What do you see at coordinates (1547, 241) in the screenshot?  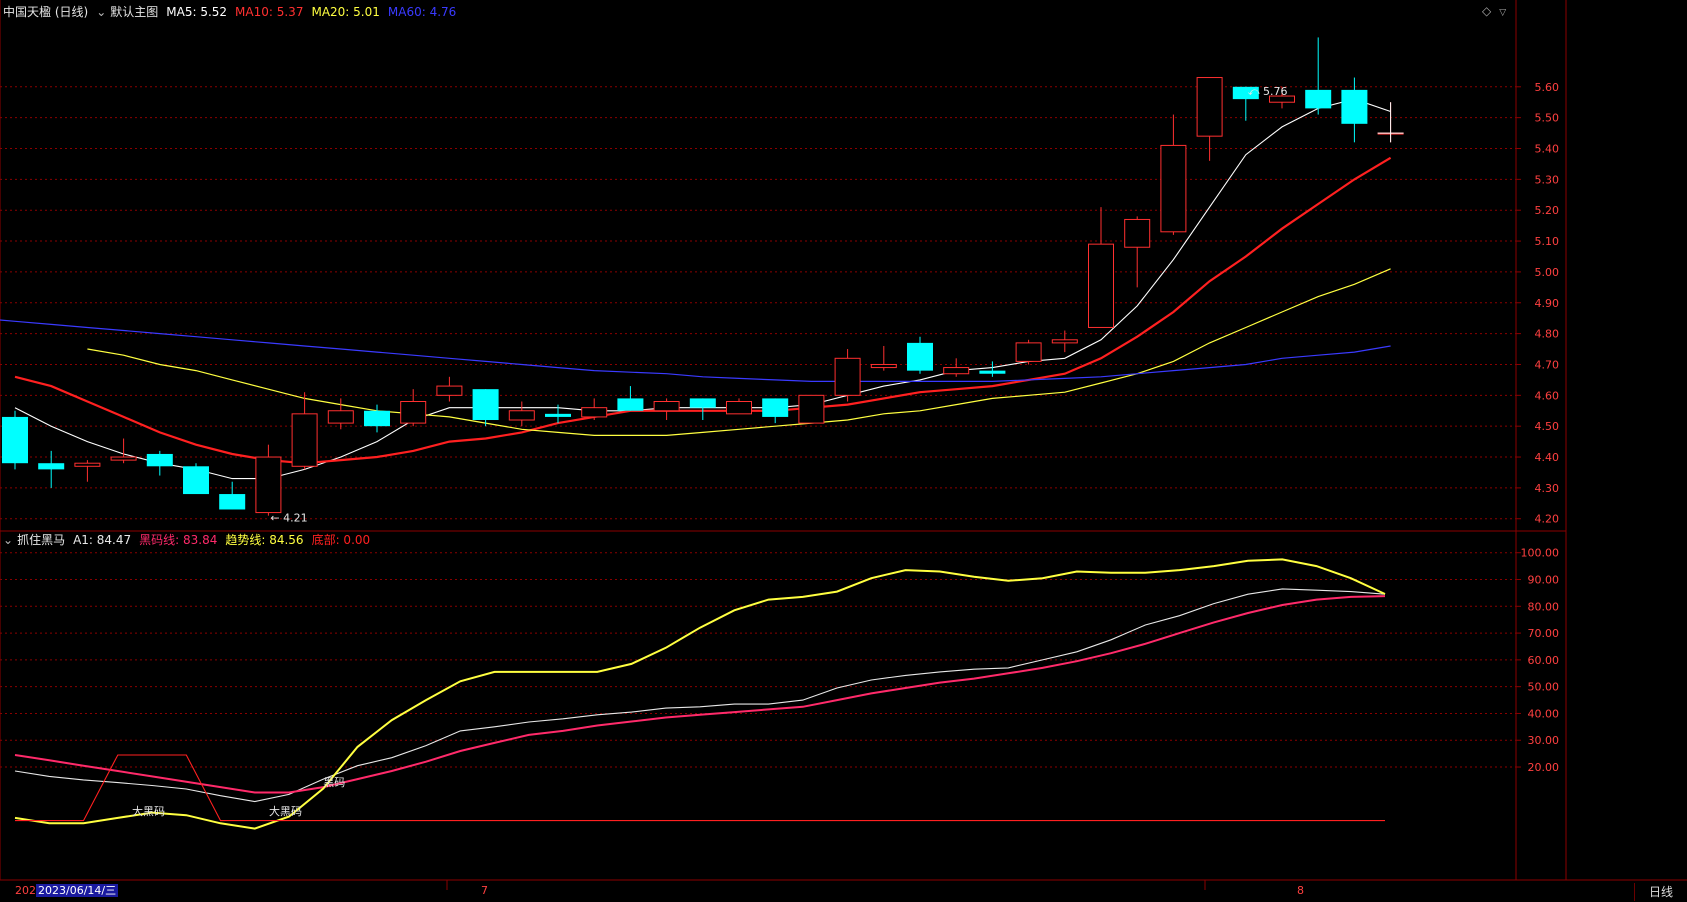 I see `y-tick-label: 5.10` at bounding box center [1547, 241].